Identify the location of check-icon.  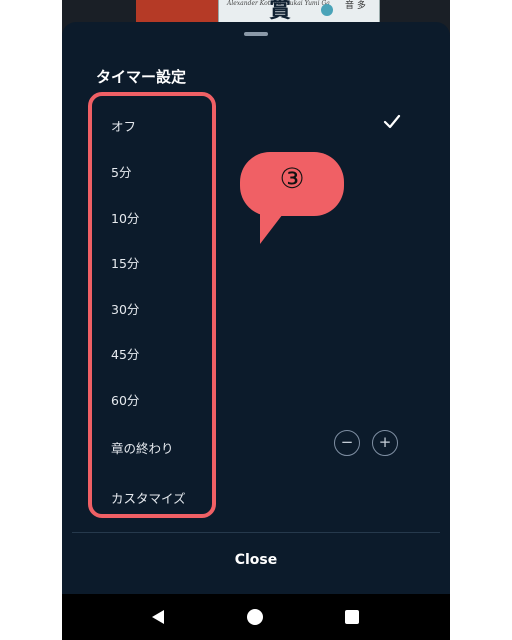
(392, 121).